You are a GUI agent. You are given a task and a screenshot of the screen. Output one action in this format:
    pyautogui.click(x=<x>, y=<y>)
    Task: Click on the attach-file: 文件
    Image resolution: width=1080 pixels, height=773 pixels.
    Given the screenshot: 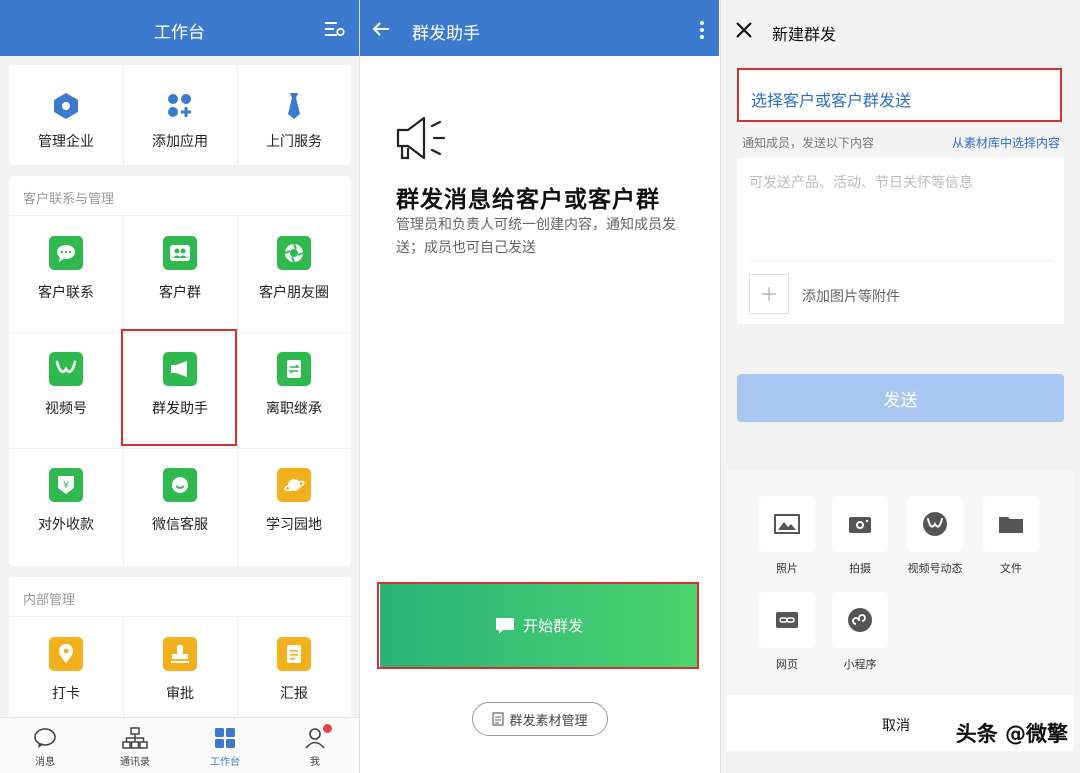 What is the action you would take?
    pyautogui.click(x=1011, y=536)
    